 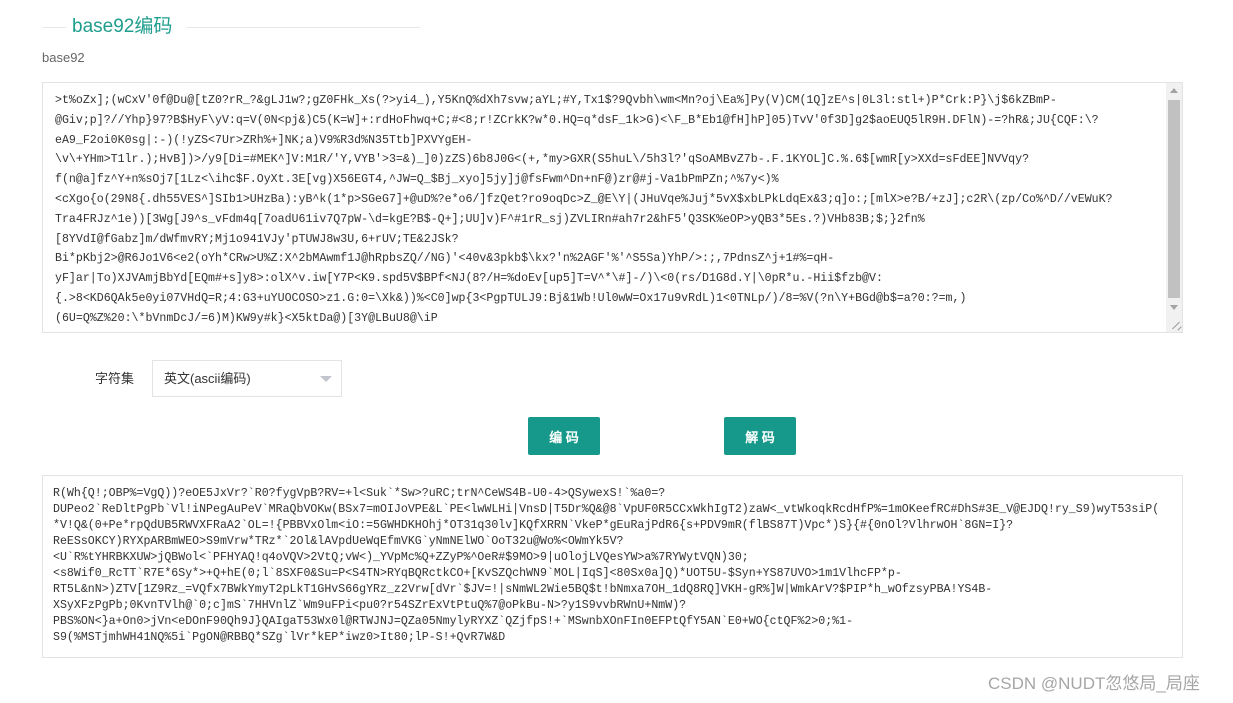 I want to click on watermark: CSDN @NUDT忽悠局_局座, so click(x=1094, y=683).